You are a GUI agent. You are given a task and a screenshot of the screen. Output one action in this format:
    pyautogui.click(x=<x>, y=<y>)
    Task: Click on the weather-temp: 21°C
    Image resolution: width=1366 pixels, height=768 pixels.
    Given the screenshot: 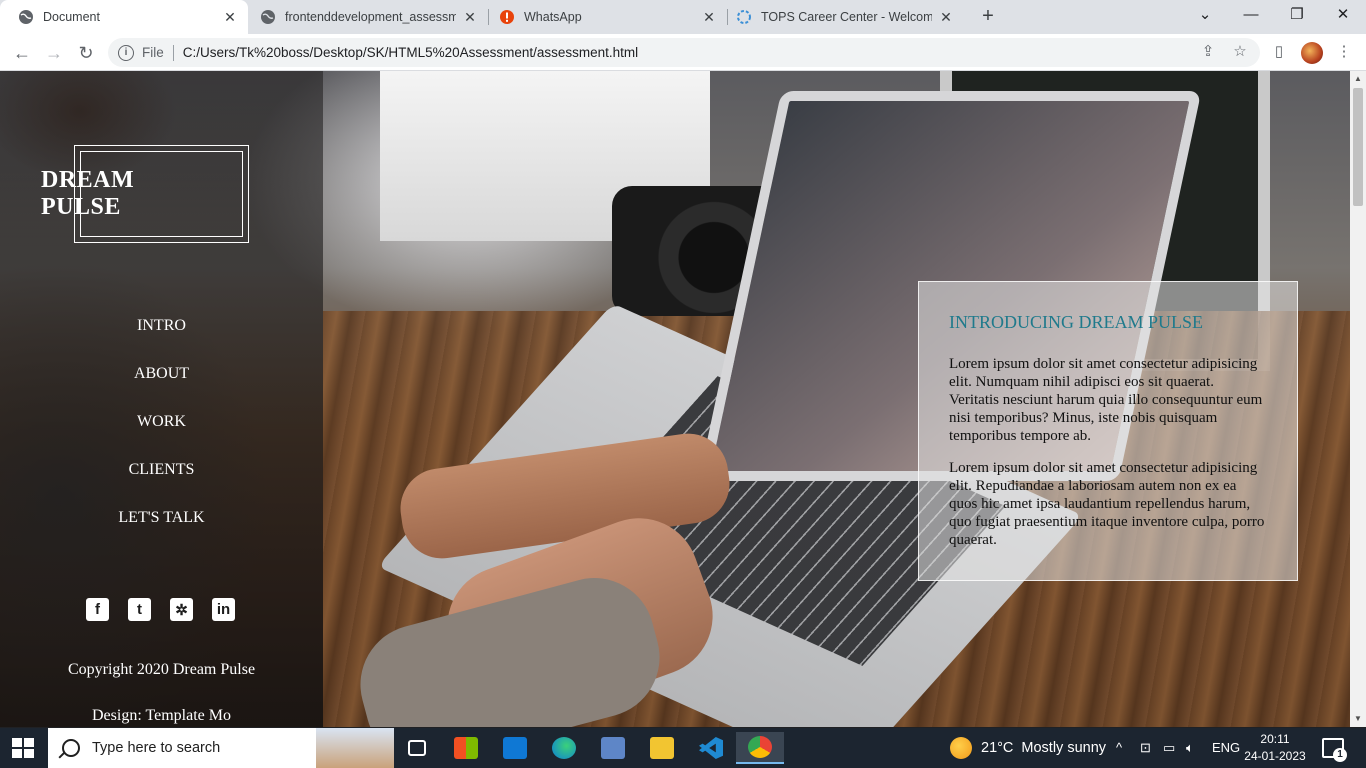 What is the action you would take?
    pyautogui.click(x=997, y=748)
    